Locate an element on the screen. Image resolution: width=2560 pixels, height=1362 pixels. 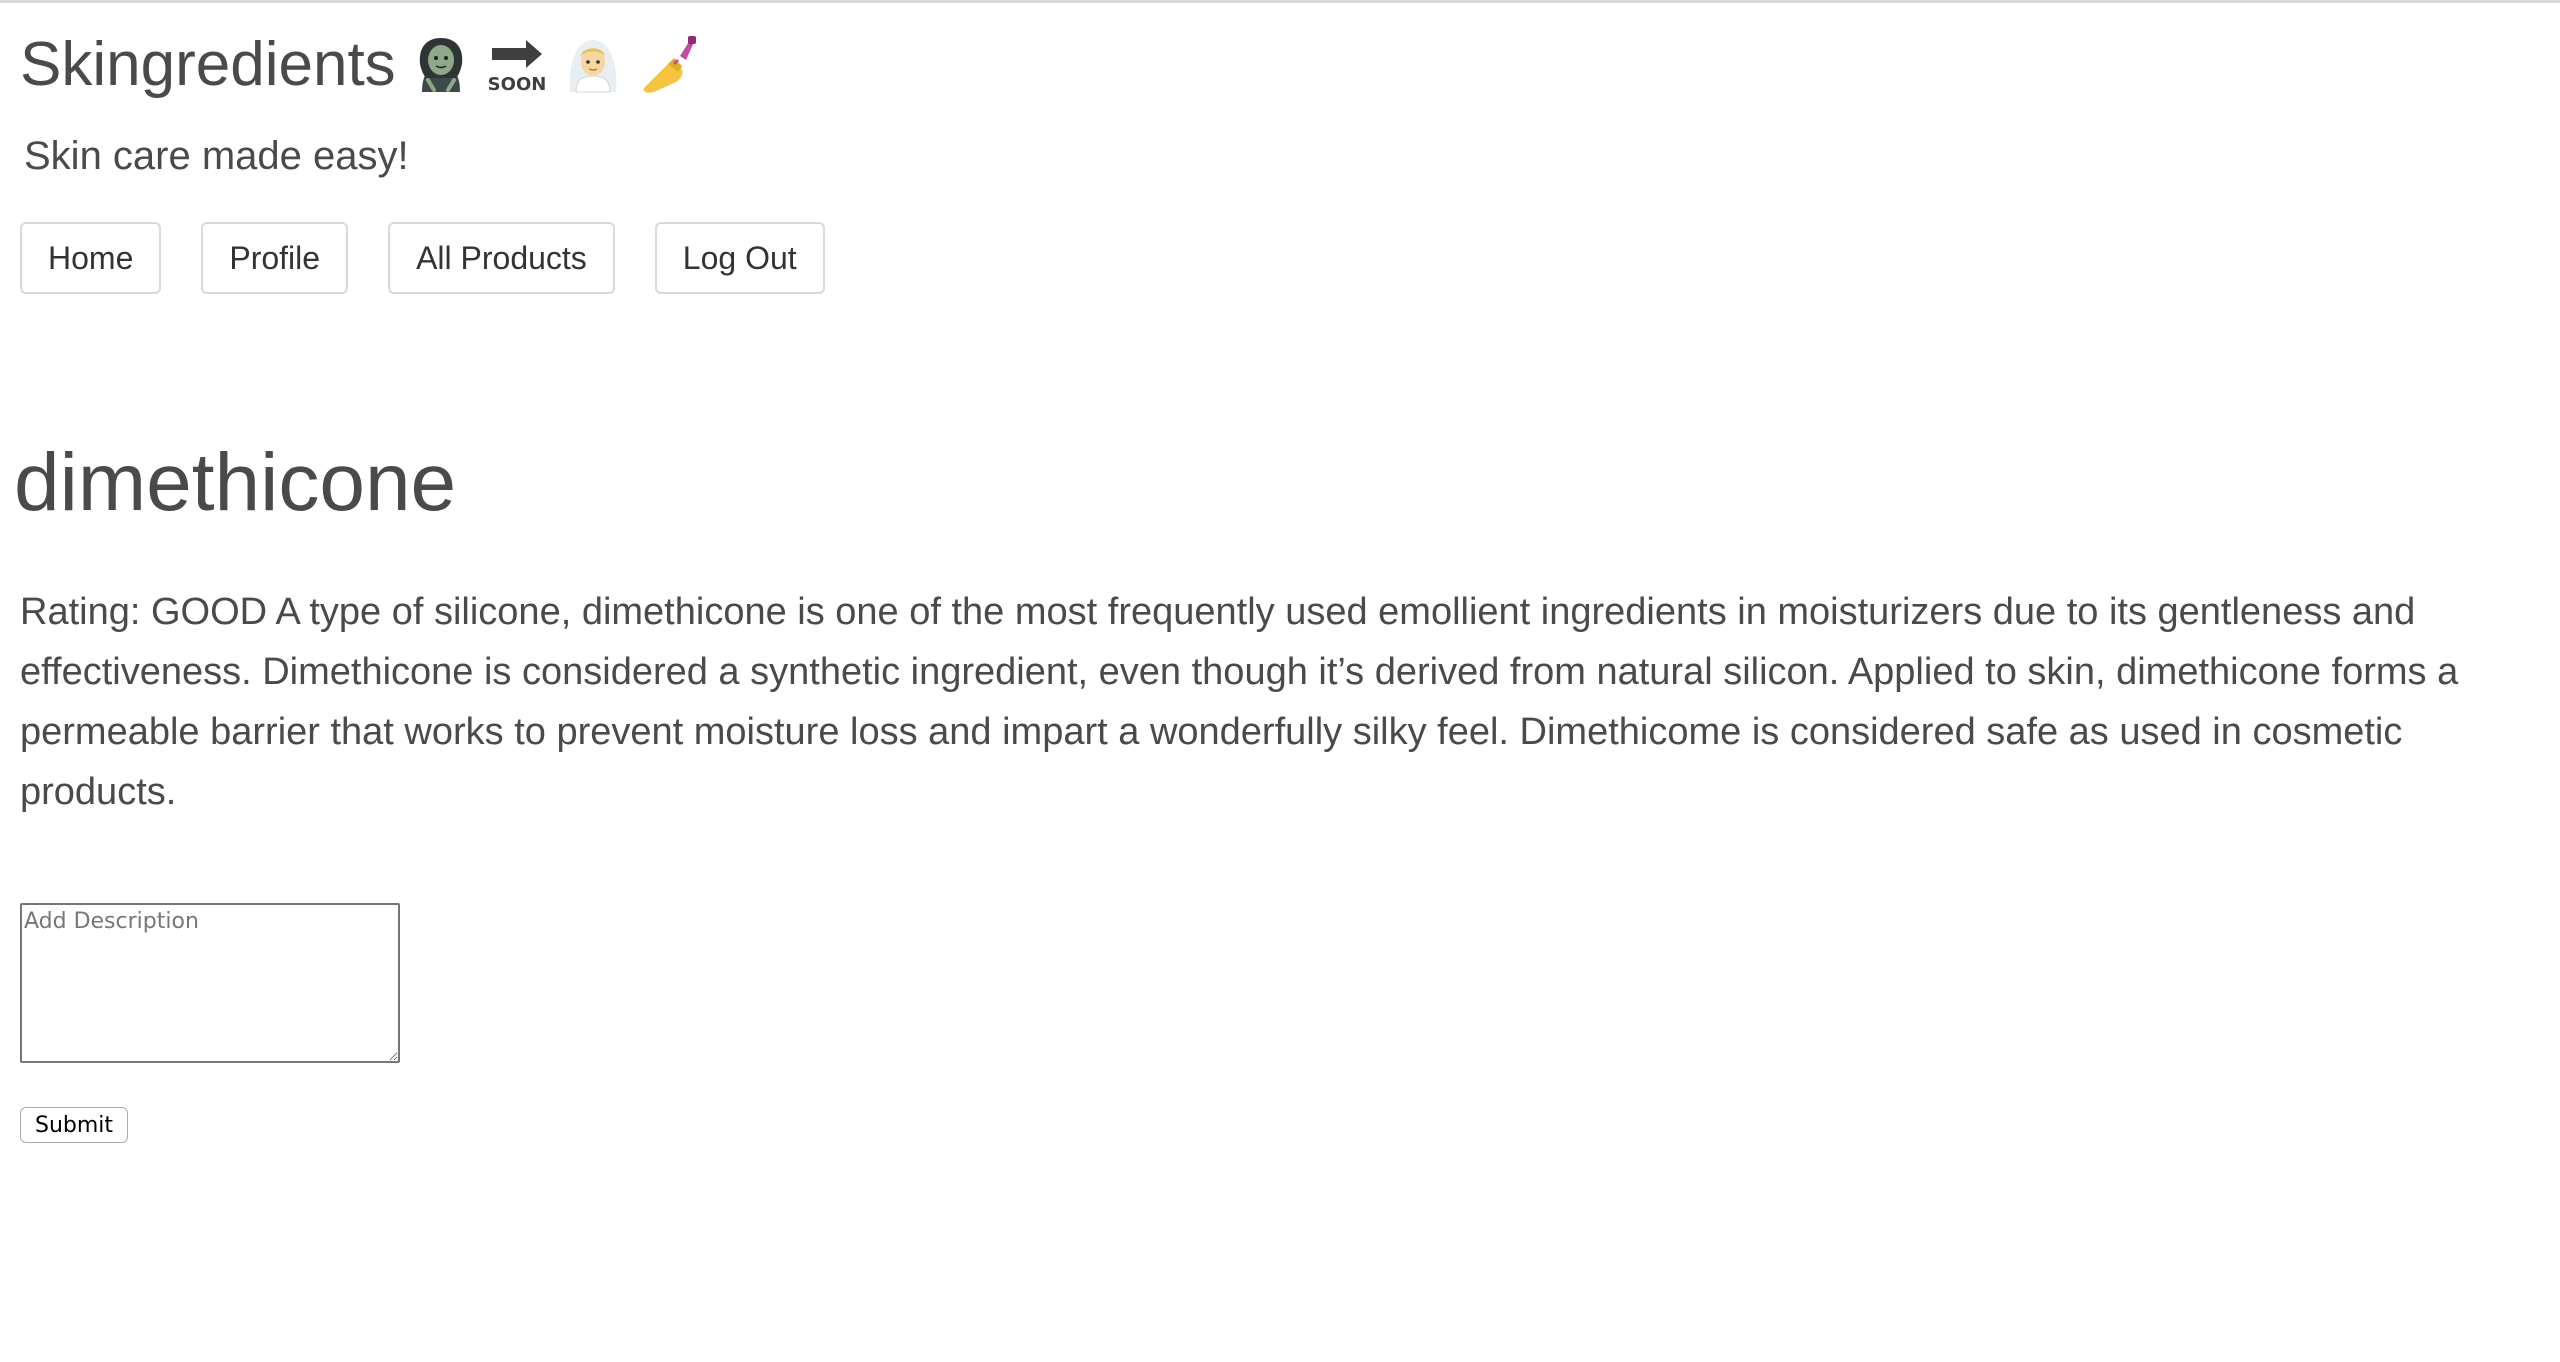
top-border is located at coordinates (1280, 1).